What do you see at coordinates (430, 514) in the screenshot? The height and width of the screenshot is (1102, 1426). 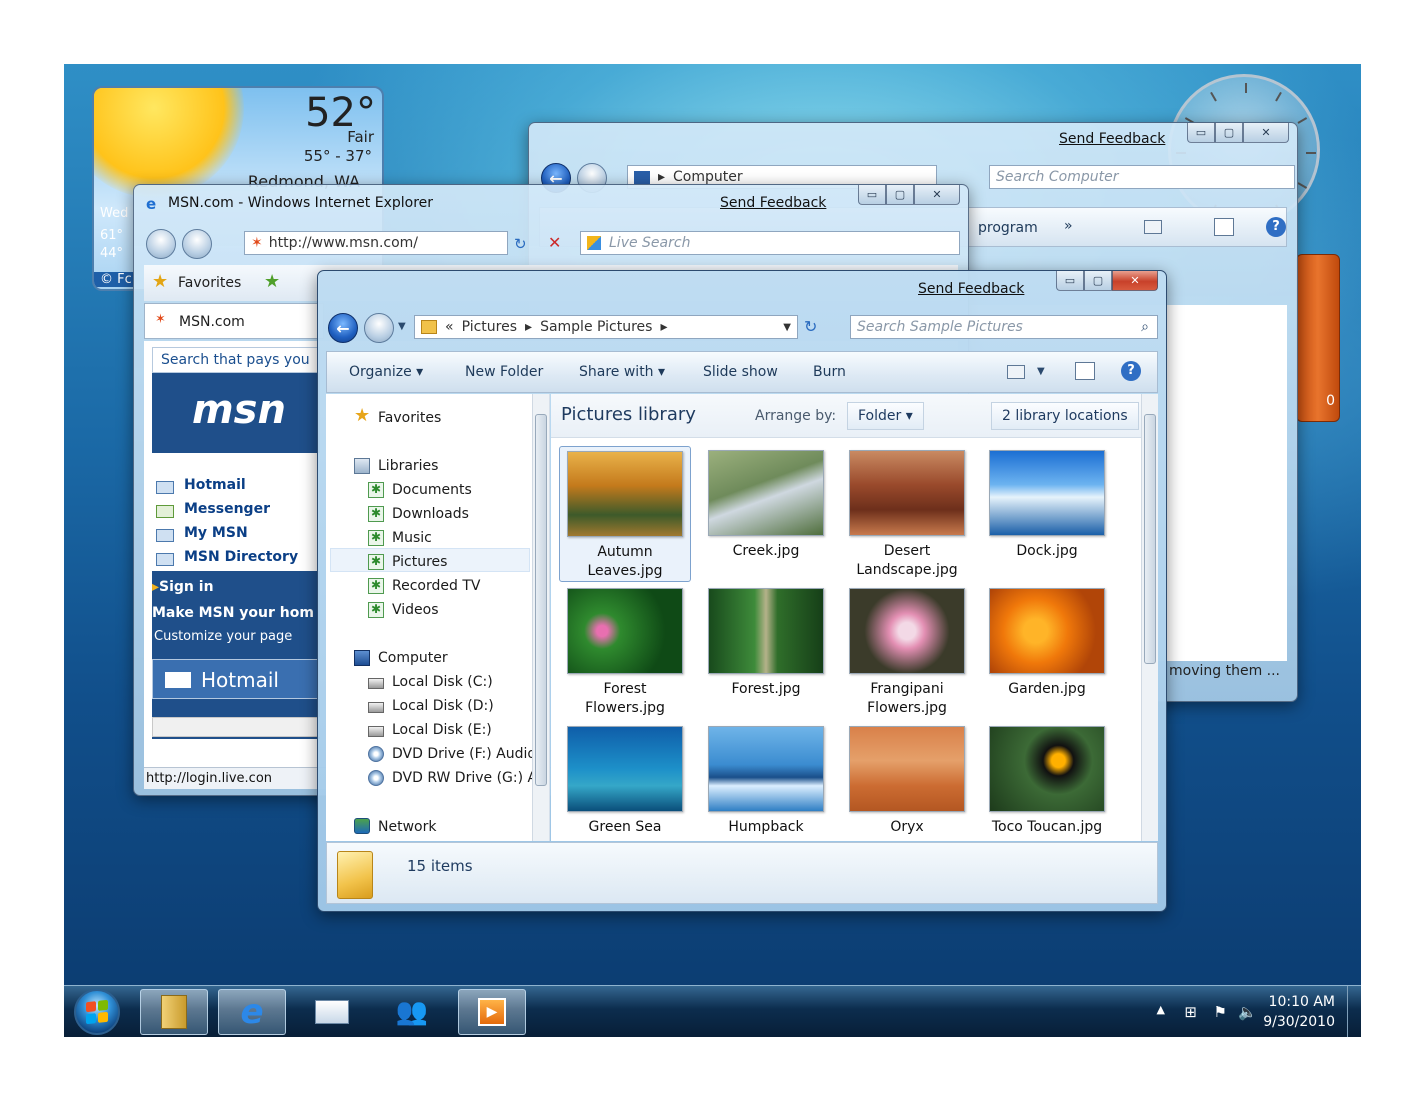 I see `nav-downloads: Downloads` at bounding box center [430, 514].